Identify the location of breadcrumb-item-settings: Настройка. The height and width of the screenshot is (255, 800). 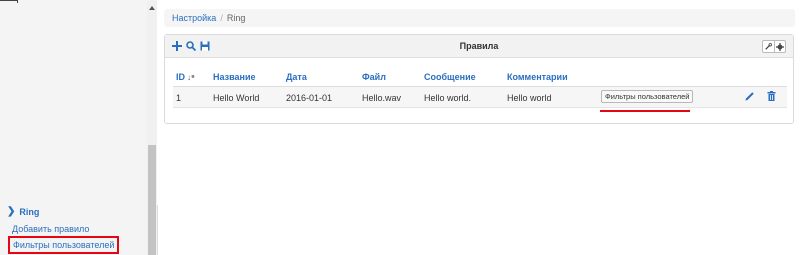
(194, 18).